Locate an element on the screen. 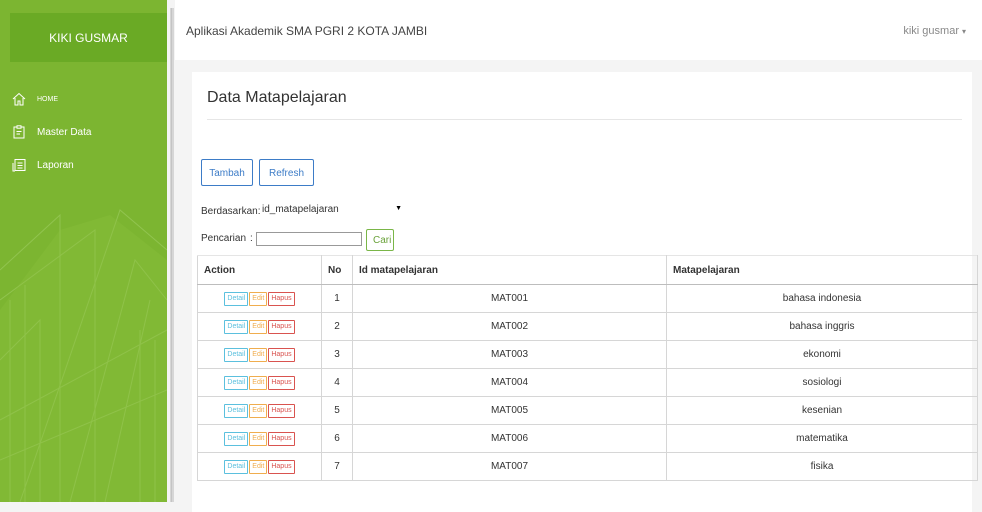  row-number: 5 is located at coordinates (337, 410).